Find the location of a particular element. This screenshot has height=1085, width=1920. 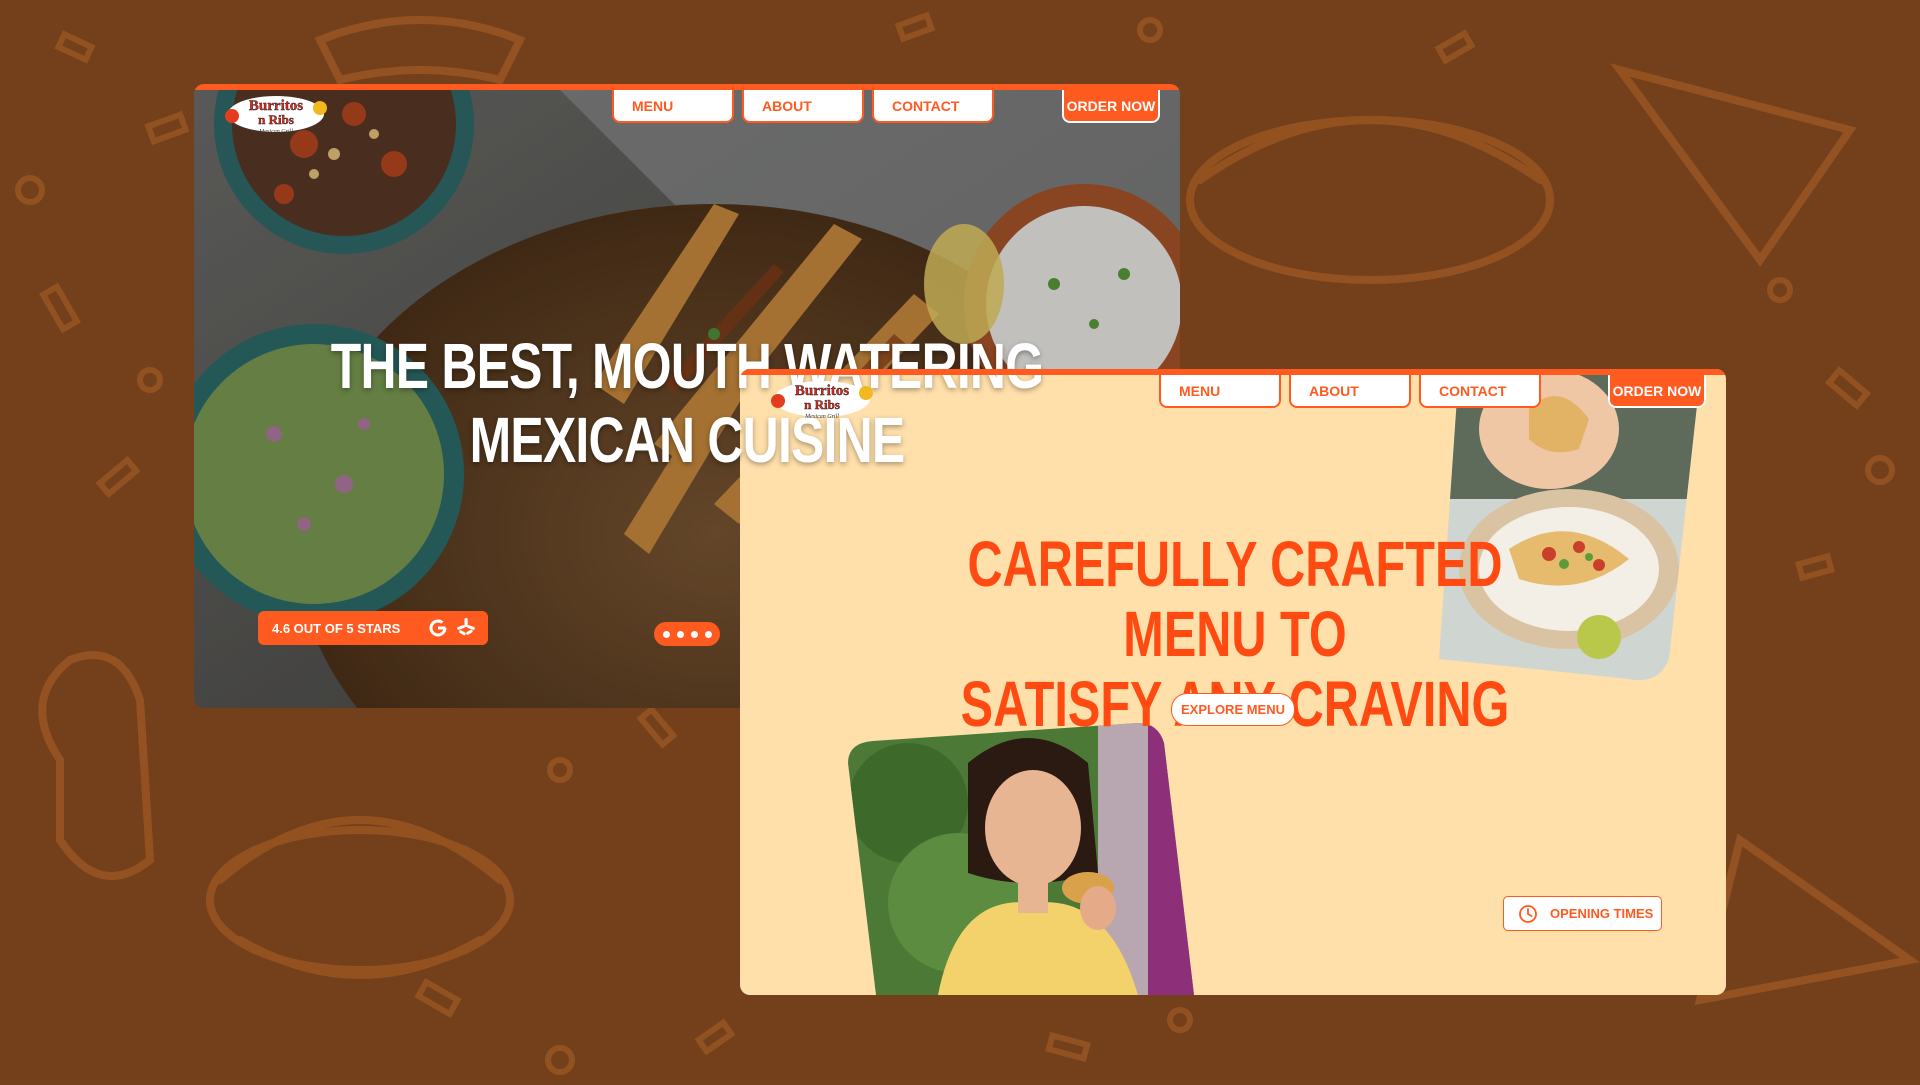

google-icon is located at coordinates (438, 628).